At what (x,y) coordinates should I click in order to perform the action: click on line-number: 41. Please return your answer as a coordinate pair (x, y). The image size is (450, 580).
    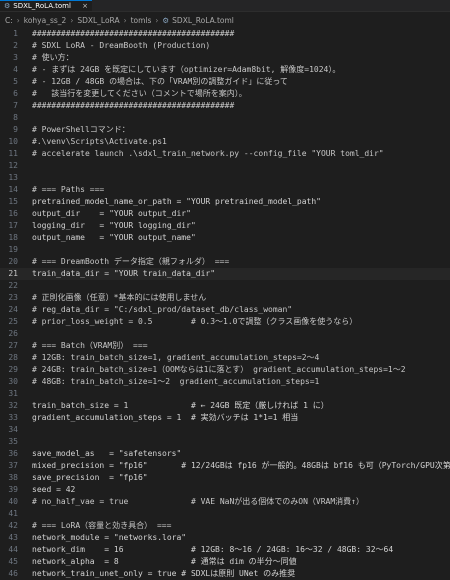
    Looking at the image, I should click on (13, 513).